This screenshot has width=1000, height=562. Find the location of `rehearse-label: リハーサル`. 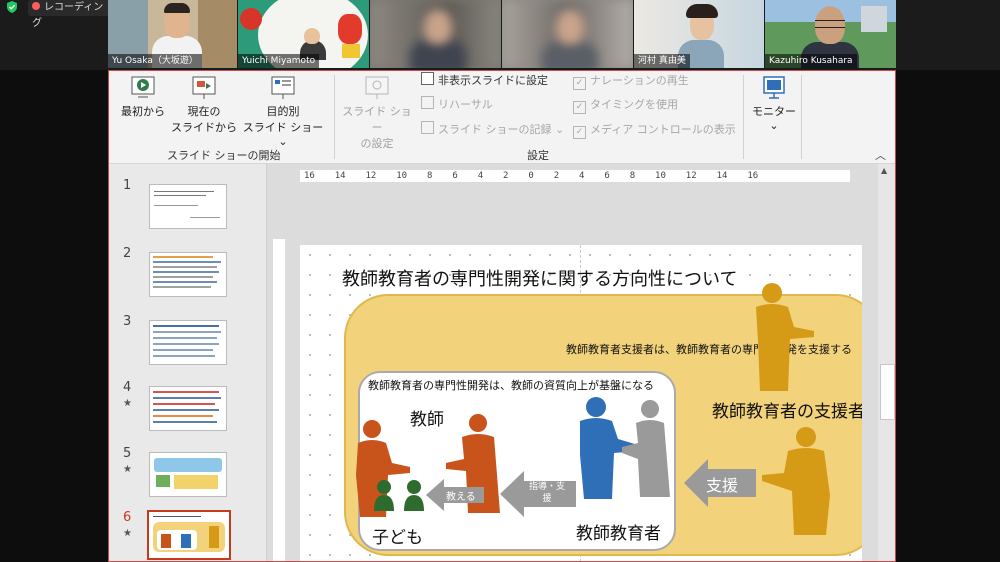

rehearse-label: リハーサル is located at coordinates (465, 104).